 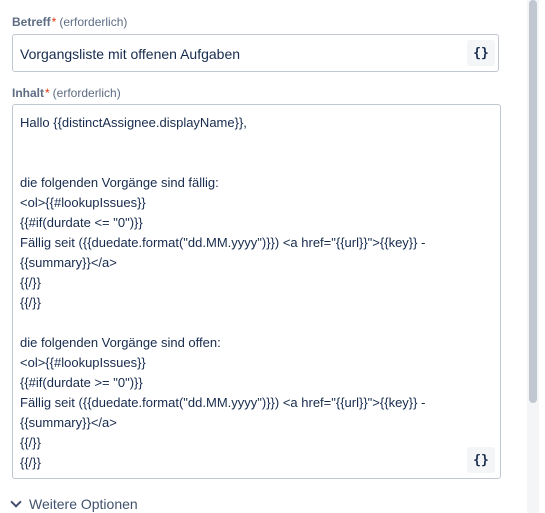 What do you see at coordinates (533, 201) in the screenshot?
I see `scrollbar-thumb` at bounding box center [533, 201].